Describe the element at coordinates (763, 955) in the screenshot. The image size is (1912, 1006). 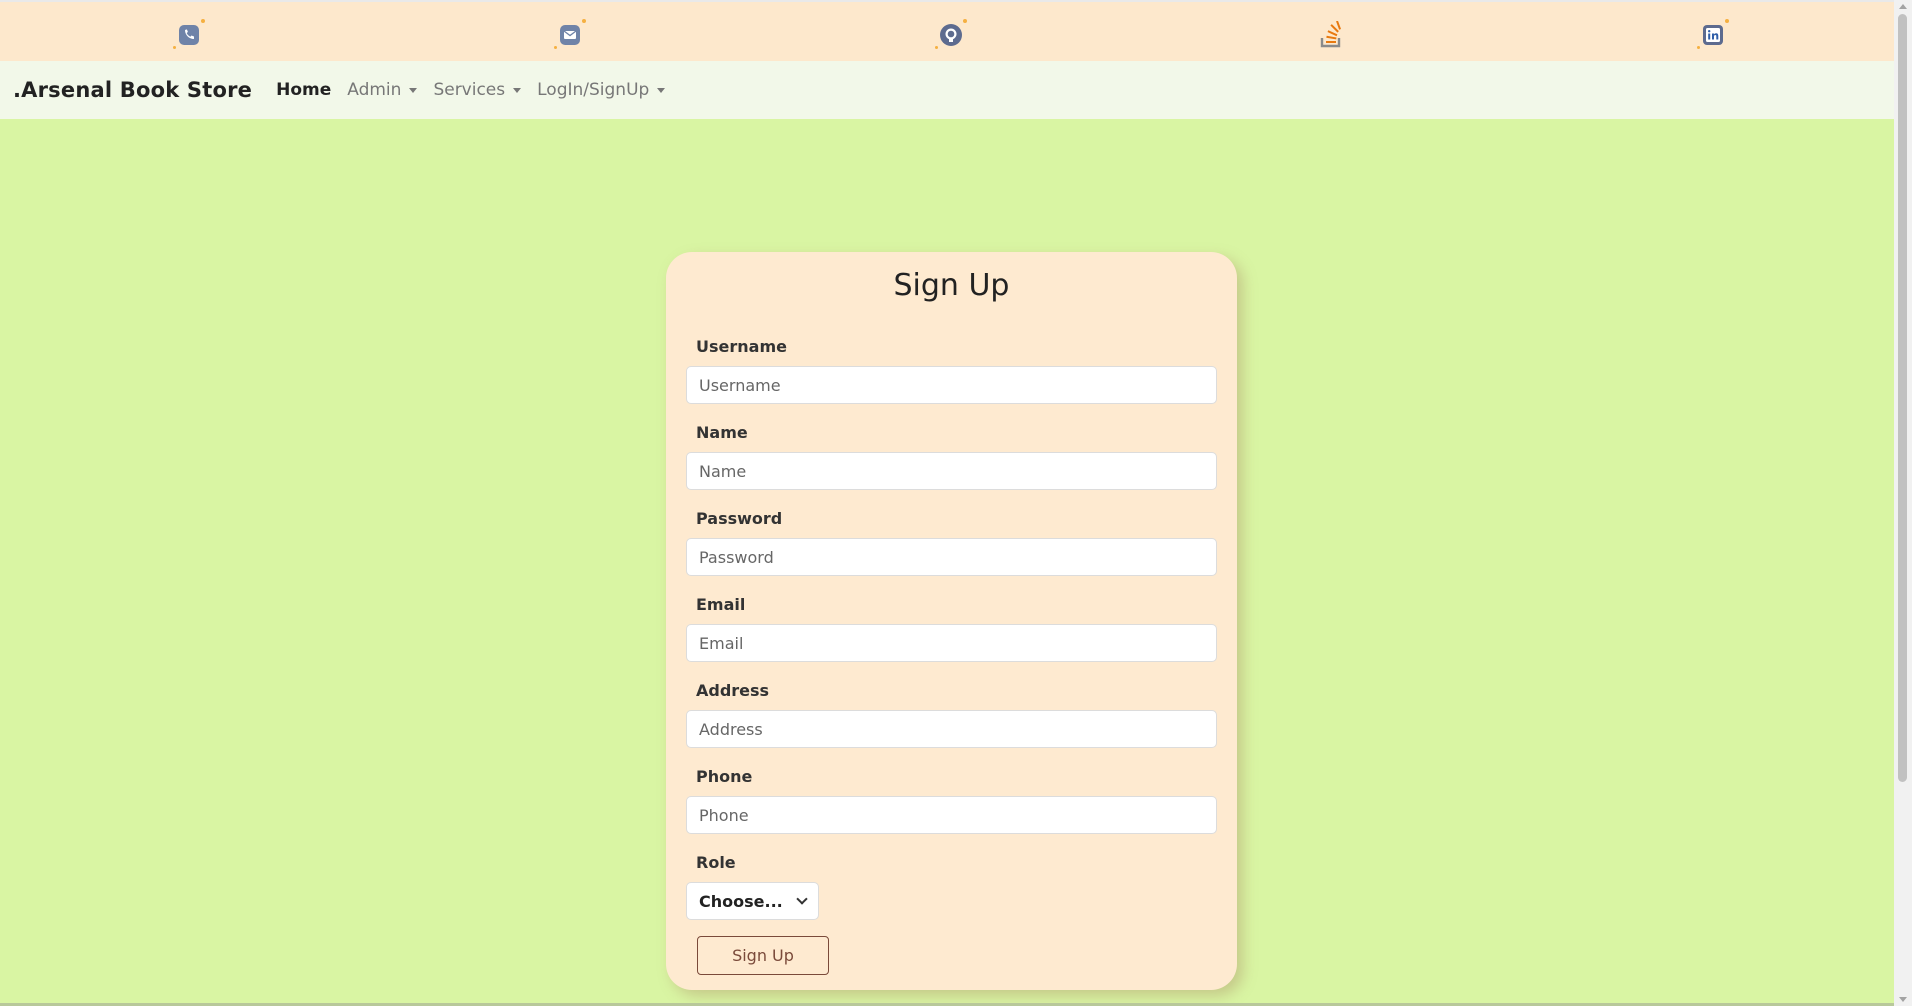
I see `signup-submit-button: Sign Up` at that location.